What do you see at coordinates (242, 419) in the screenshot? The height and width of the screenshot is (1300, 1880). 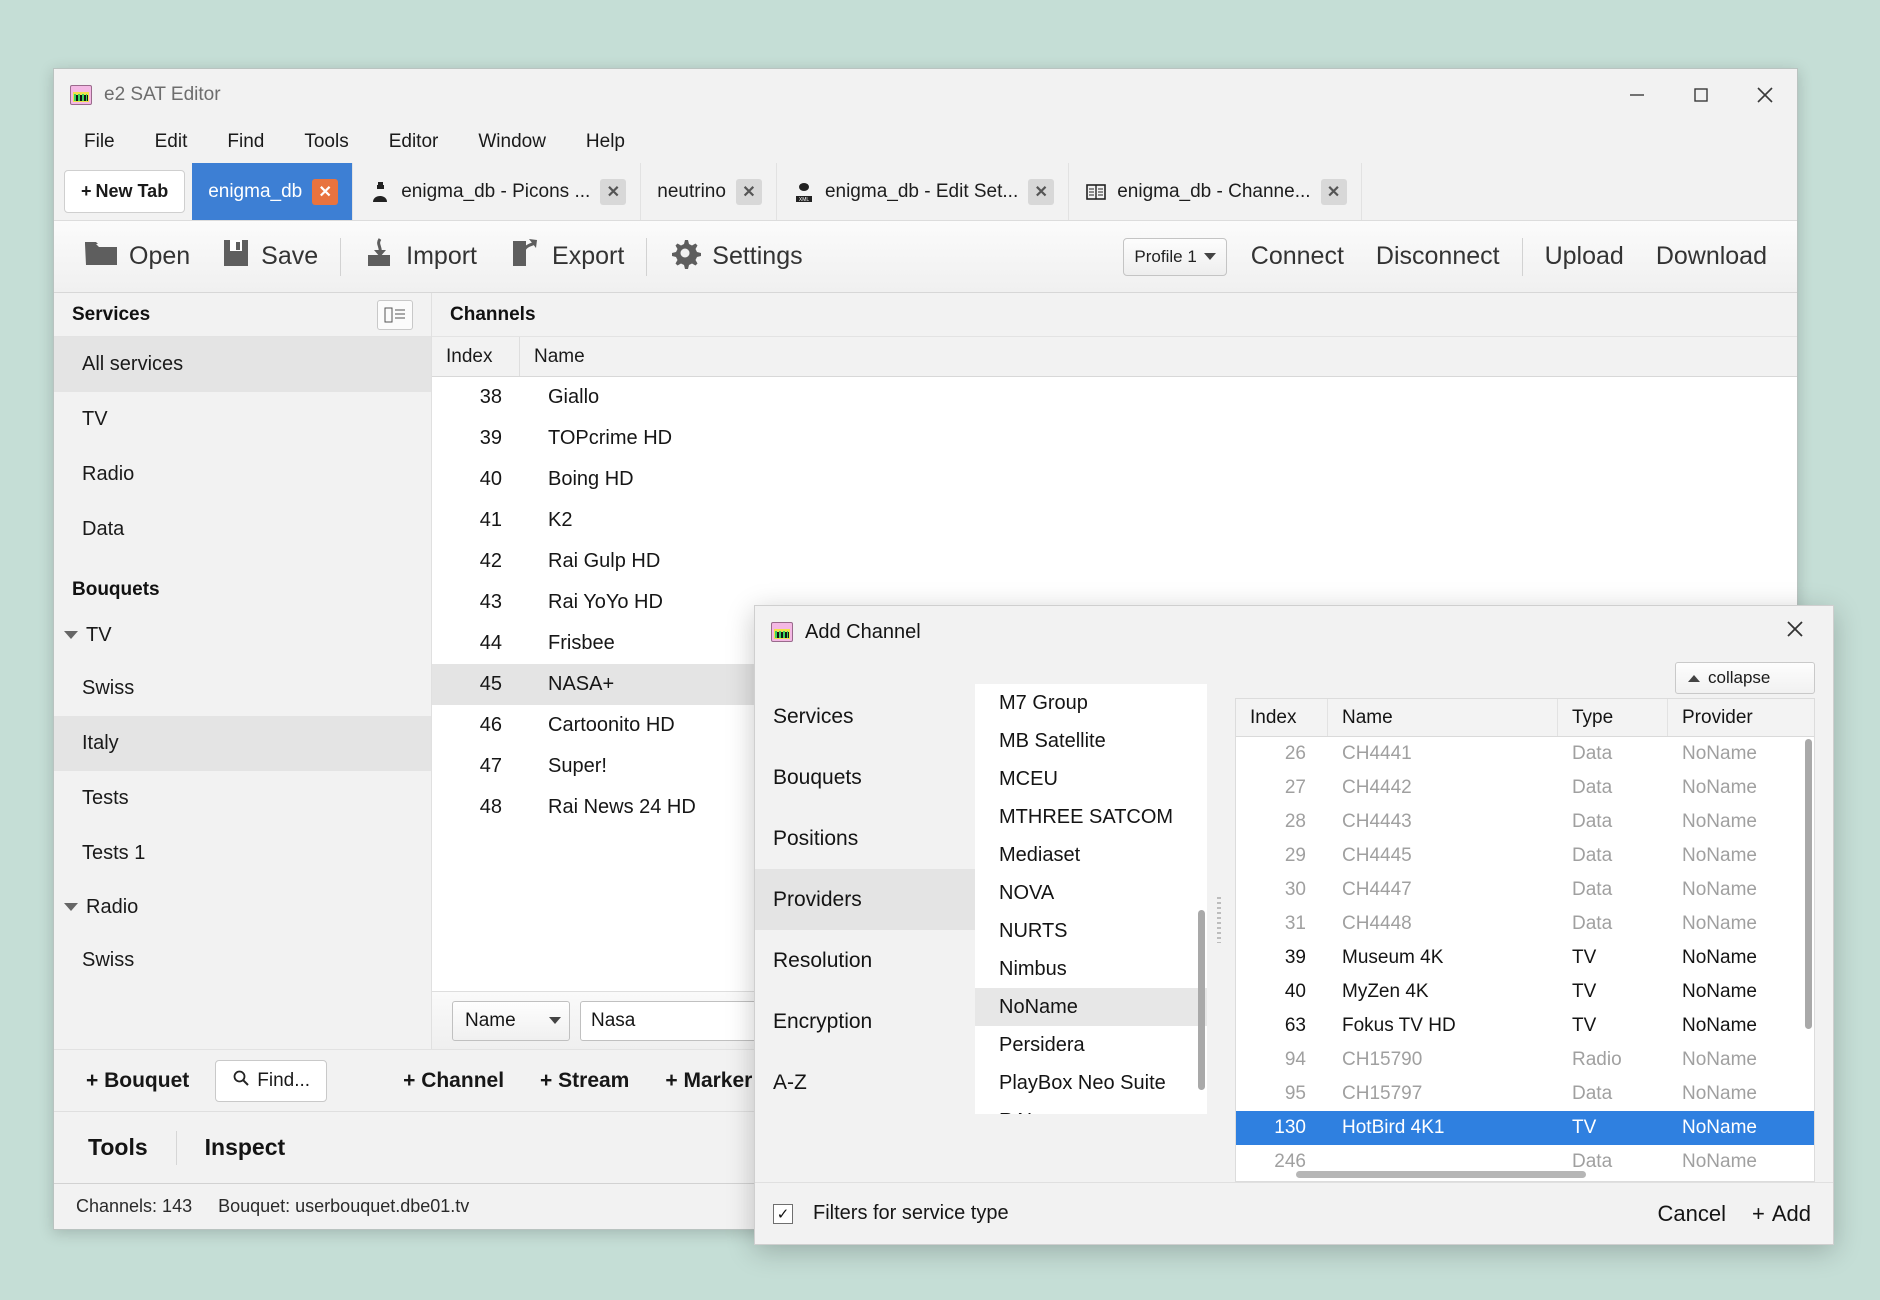 I see `sidebar-item-tv: TV` at bounding box center [242, 419].